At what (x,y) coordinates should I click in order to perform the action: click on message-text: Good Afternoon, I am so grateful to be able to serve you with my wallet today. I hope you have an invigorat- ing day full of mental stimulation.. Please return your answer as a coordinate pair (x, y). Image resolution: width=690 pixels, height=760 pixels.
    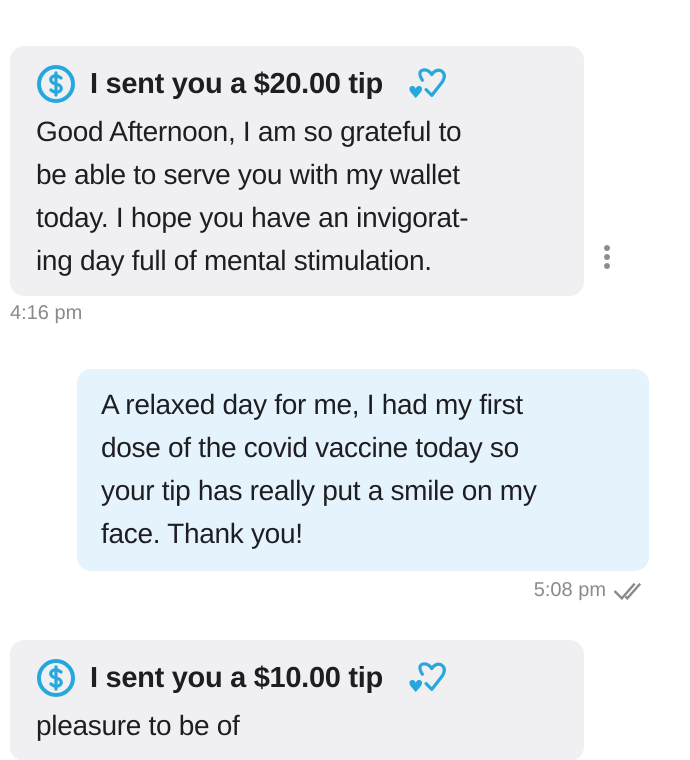
    Looking at the image, I should click on (253, 196).